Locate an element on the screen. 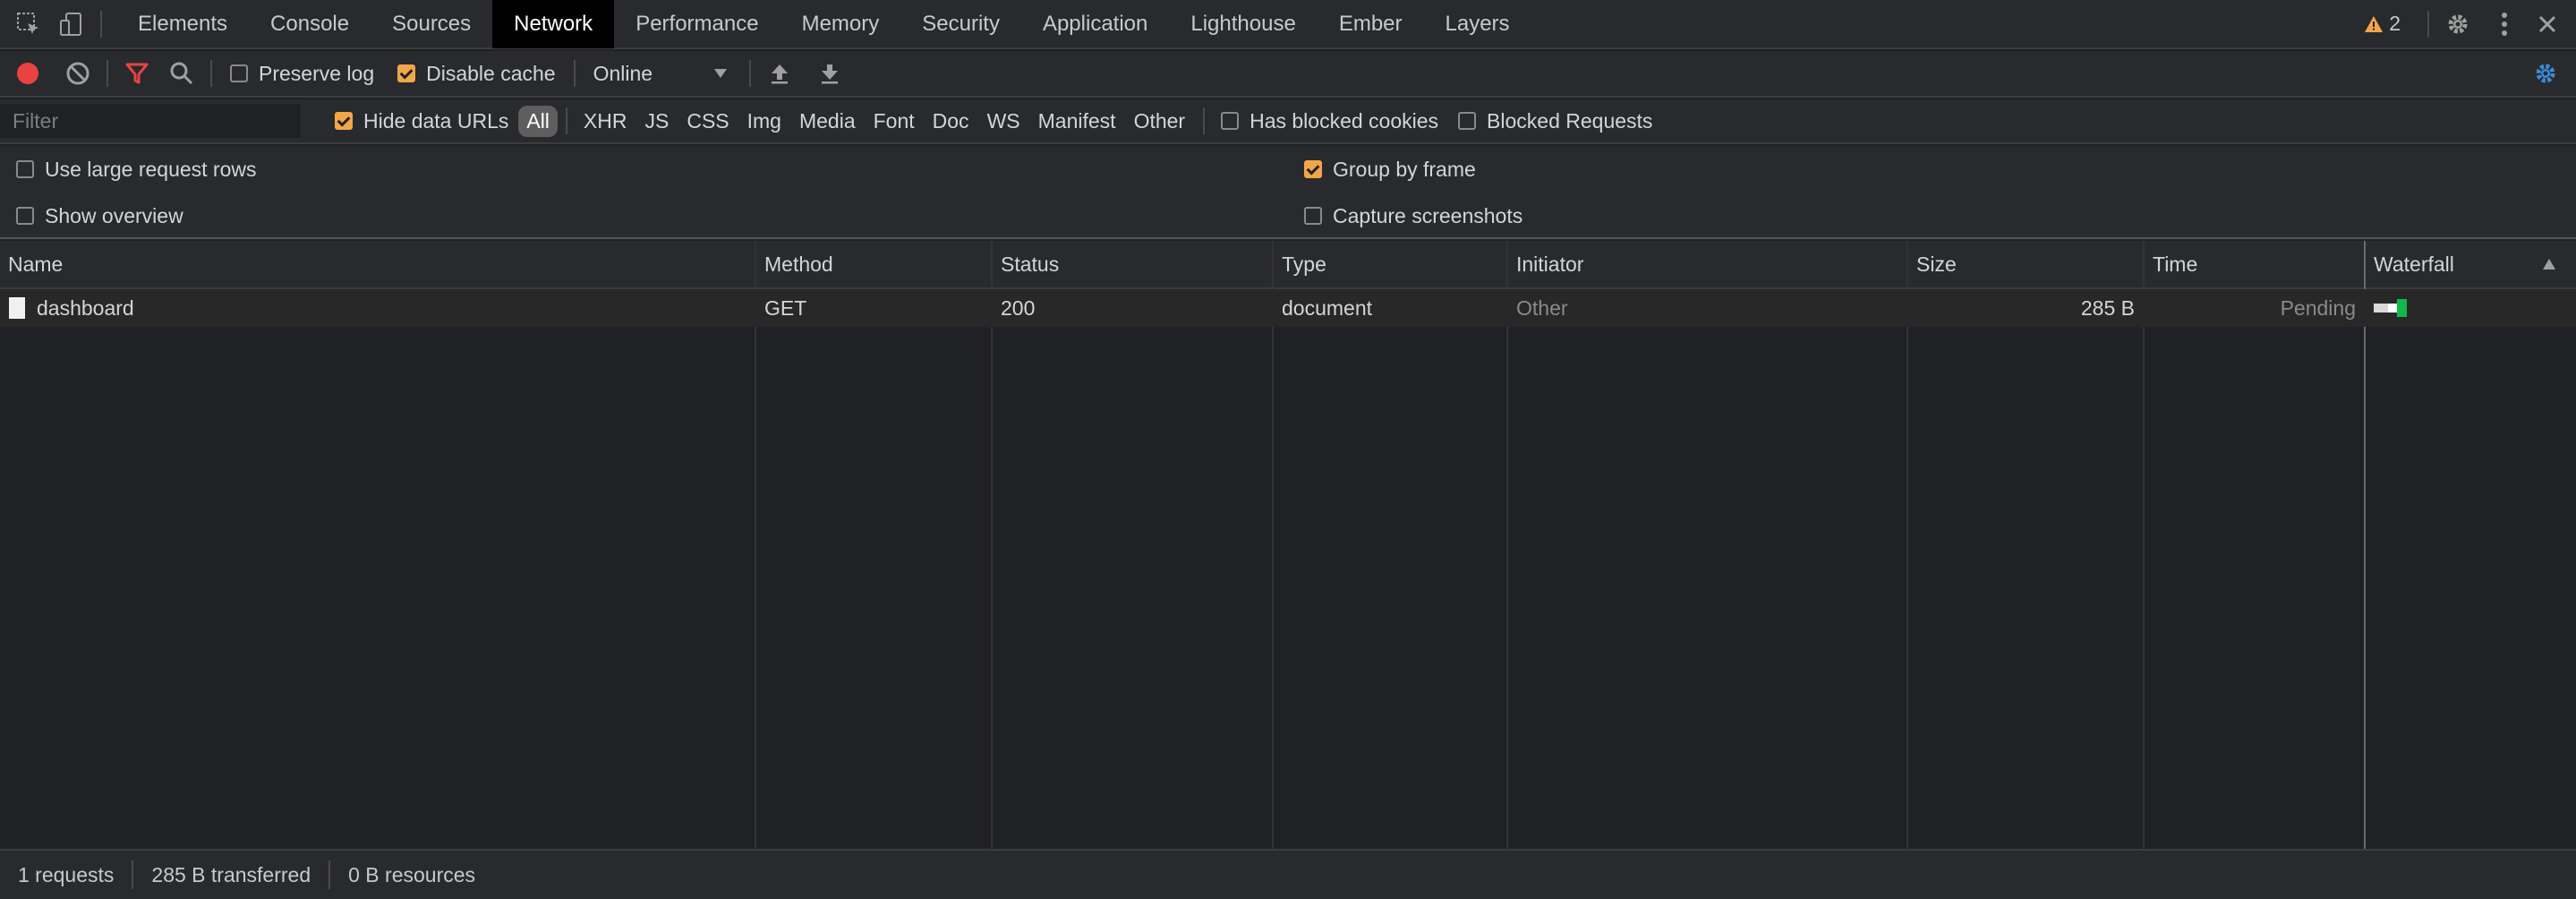  tab-console: Console is located at coordinates (310, 24).